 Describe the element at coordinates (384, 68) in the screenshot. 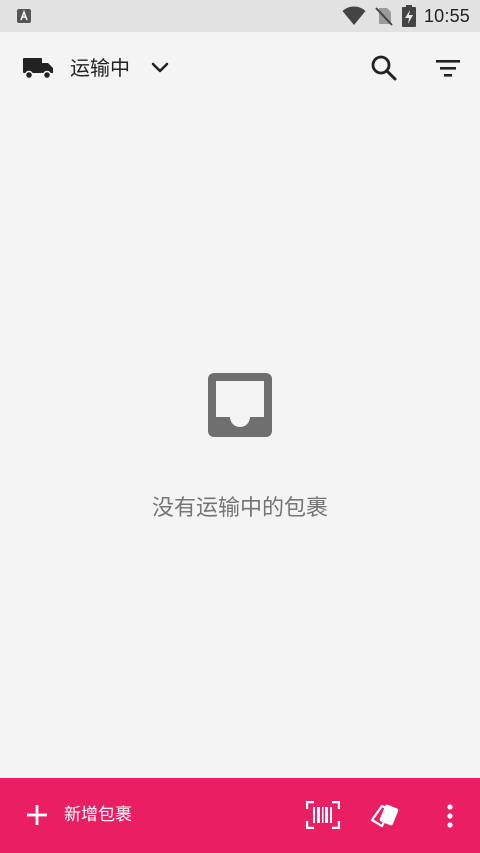

I see `search-icon` at that location.